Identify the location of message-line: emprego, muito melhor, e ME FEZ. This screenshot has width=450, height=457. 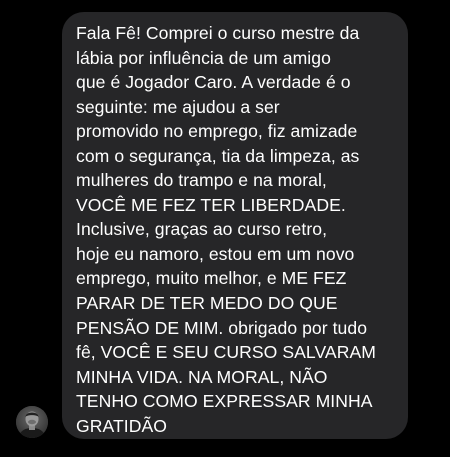
(211, 278).